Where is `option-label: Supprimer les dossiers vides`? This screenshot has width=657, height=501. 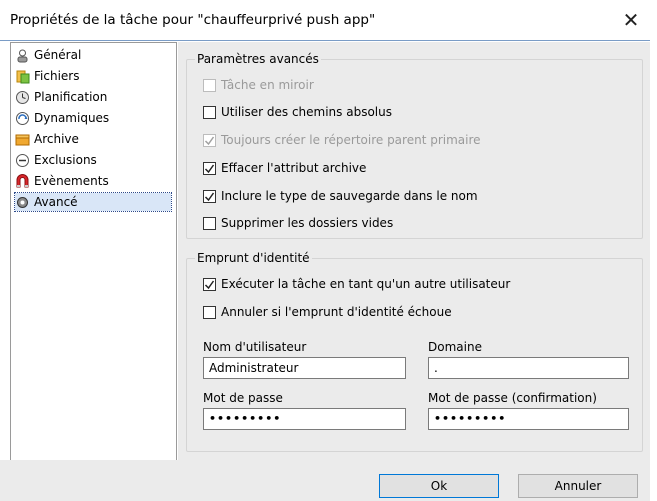 option-label: Supprimer les dossiers vides is located at coordinates (307, 223).